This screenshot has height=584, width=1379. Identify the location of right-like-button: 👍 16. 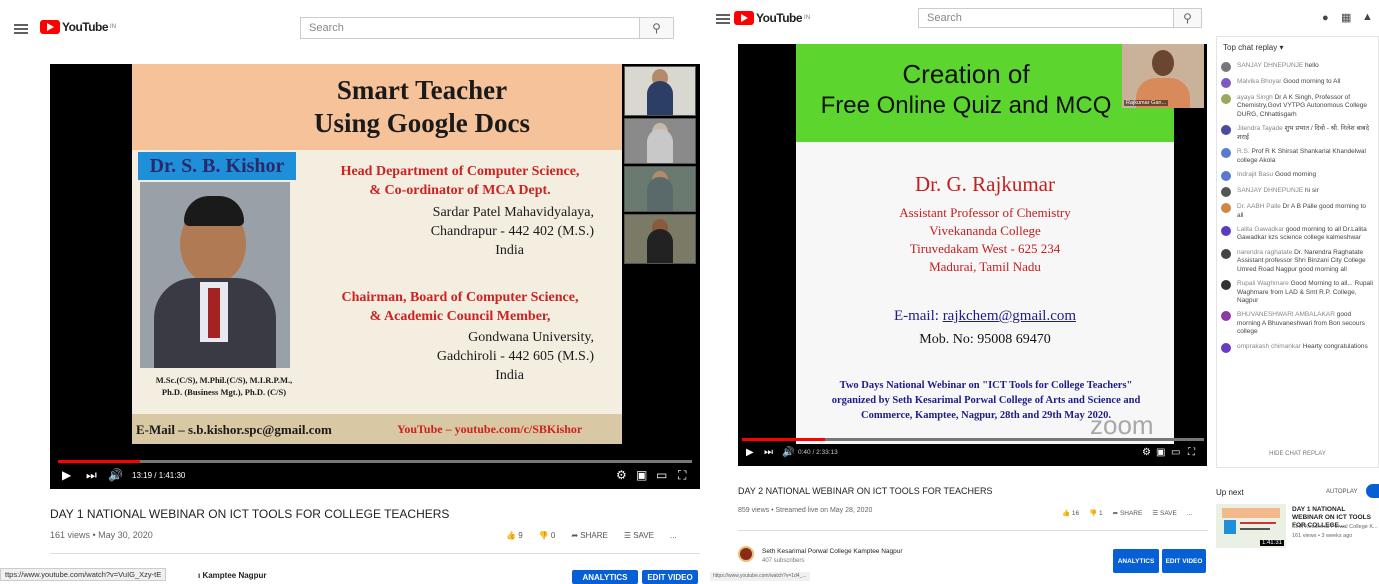
(1070, 513).